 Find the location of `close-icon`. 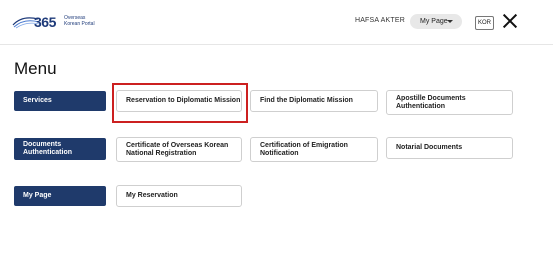

close-icon is located at coordinates (510, 21).